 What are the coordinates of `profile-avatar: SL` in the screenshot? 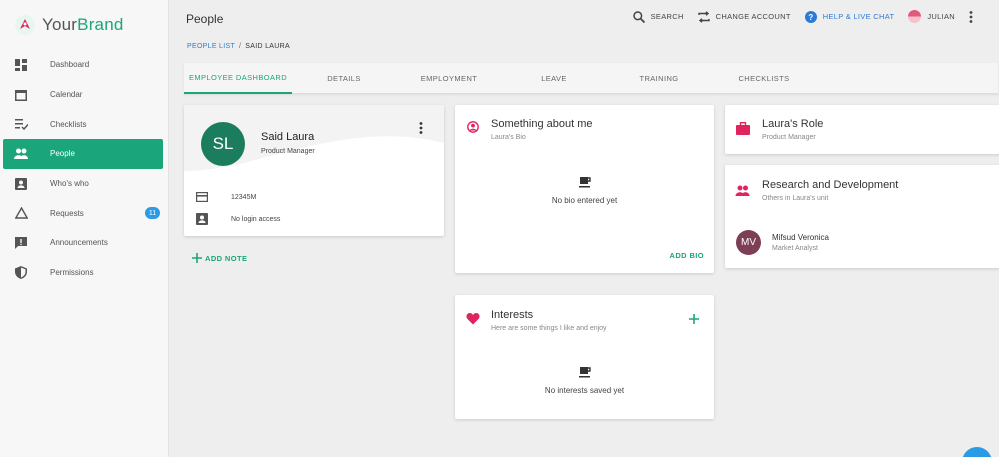 It's located at (223, 144).